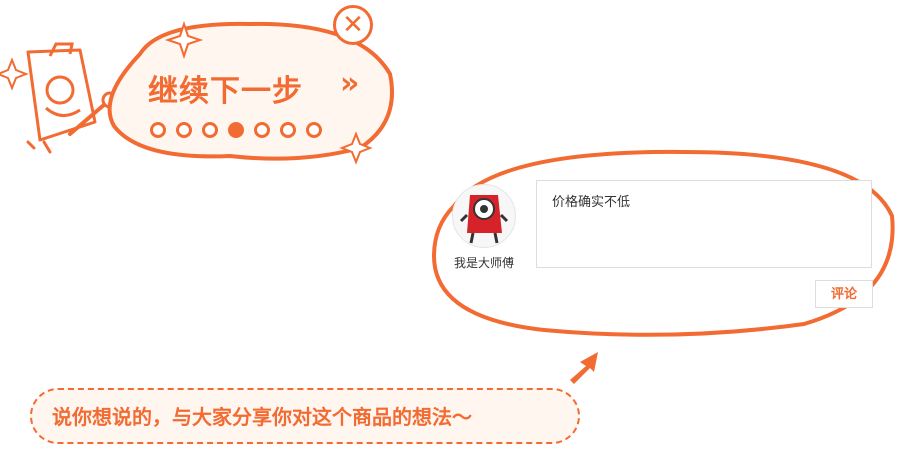  Describe the element at coordinates (236, 130) in the screenshot. I see `step-dot-active` at that location.